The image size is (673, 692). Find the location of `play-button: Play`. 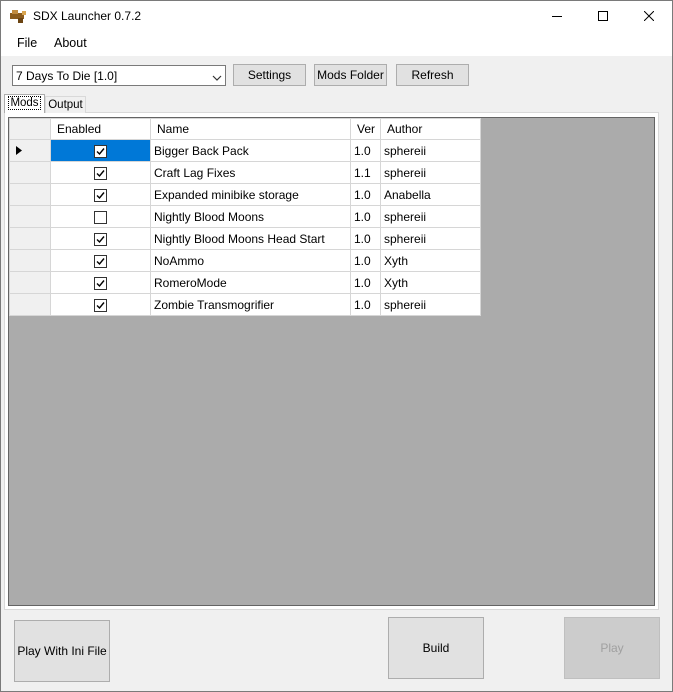

play-button: Play is located at coordinates (612, 648).